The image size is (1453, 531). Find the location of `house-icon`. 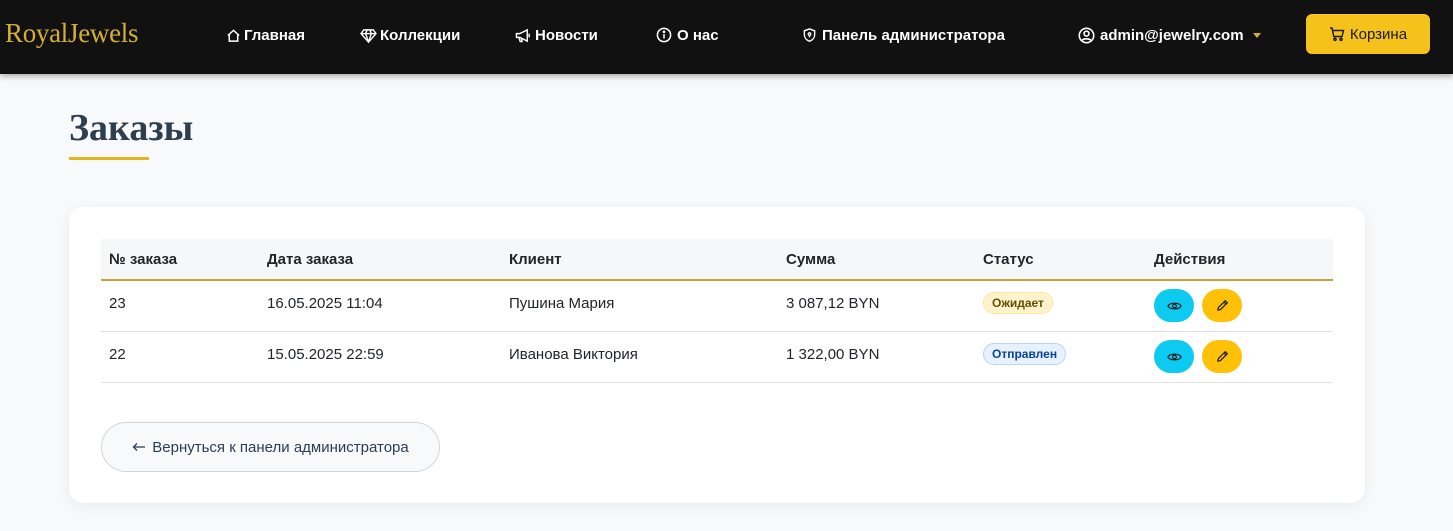

house-icon is located at coordinates (233, 35).